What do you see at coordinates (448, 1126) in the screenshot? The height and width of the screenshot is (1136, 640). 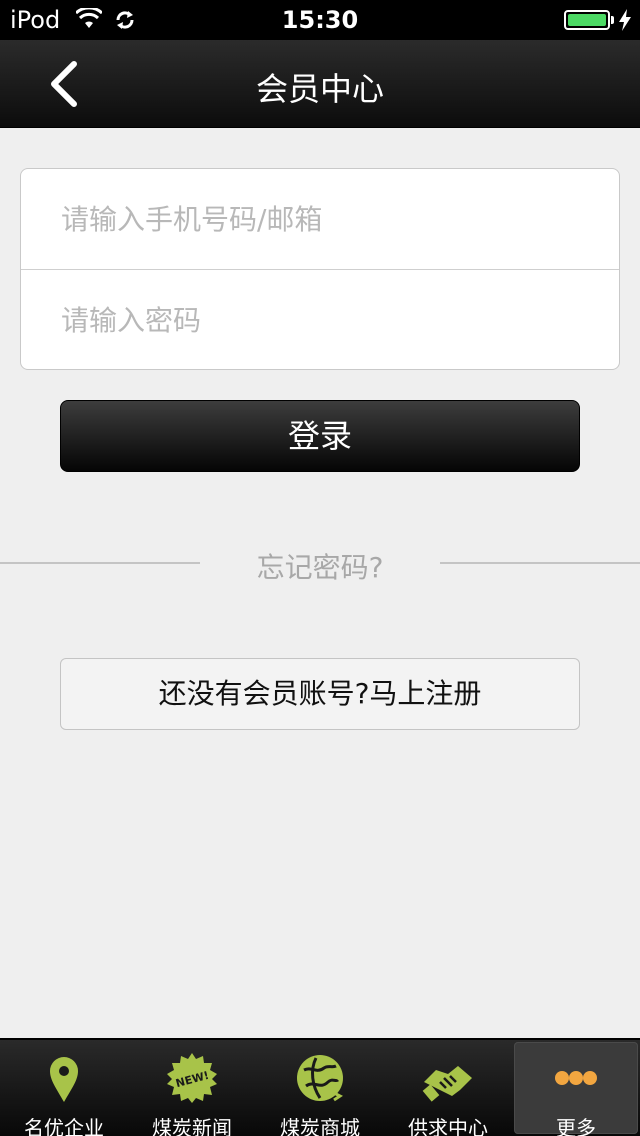 I see `tab-label: 供求中心` at bounding box center [448, 1126].